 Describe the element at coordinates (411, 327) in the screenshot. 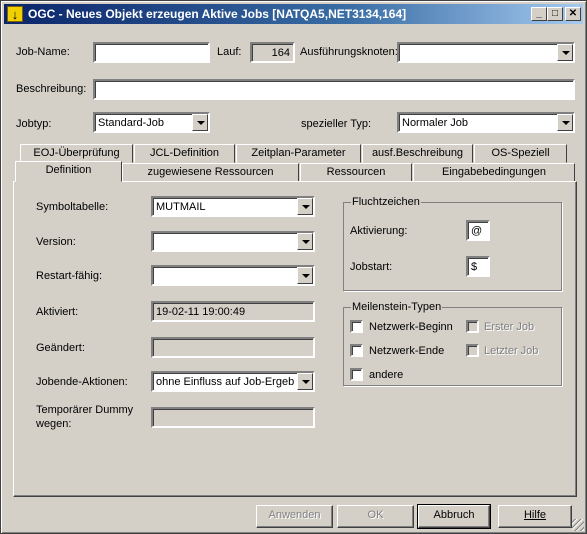

I see `network-begin-label: Netzwerk-Beginn` at that location.